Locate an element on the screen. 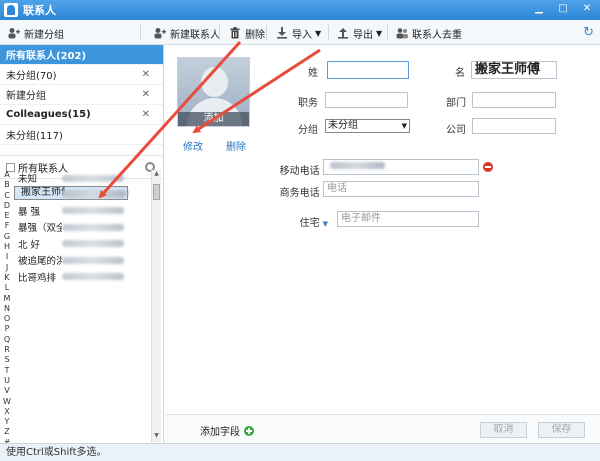  alpha-index-letter: D is located at coordinates (7, 206).